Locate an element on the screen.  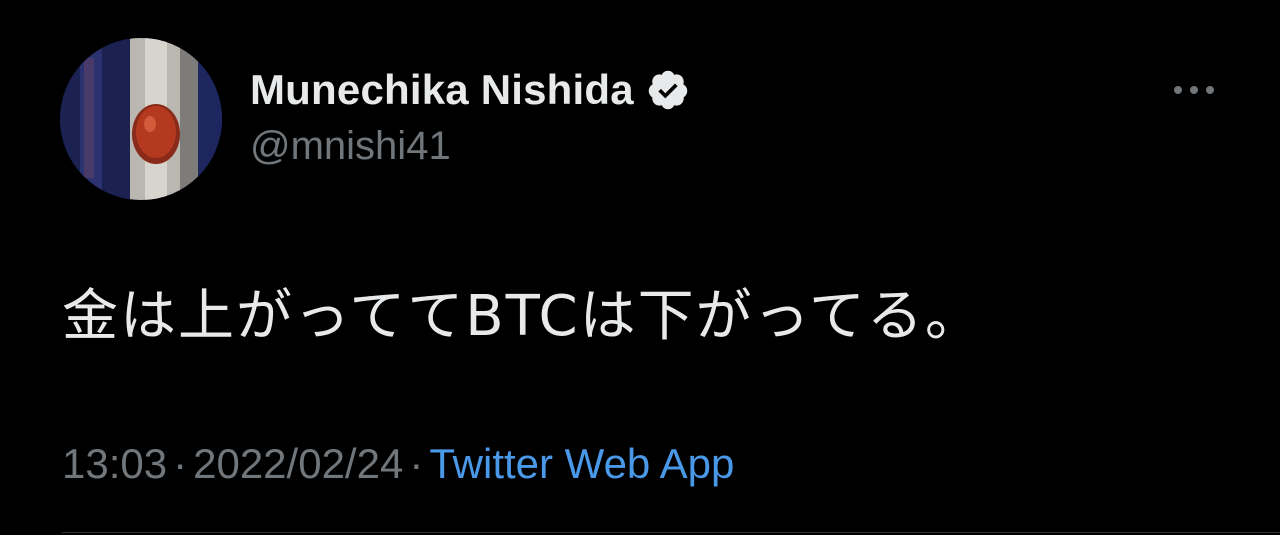
more-options-icon is located at coordinates (1194, 90).